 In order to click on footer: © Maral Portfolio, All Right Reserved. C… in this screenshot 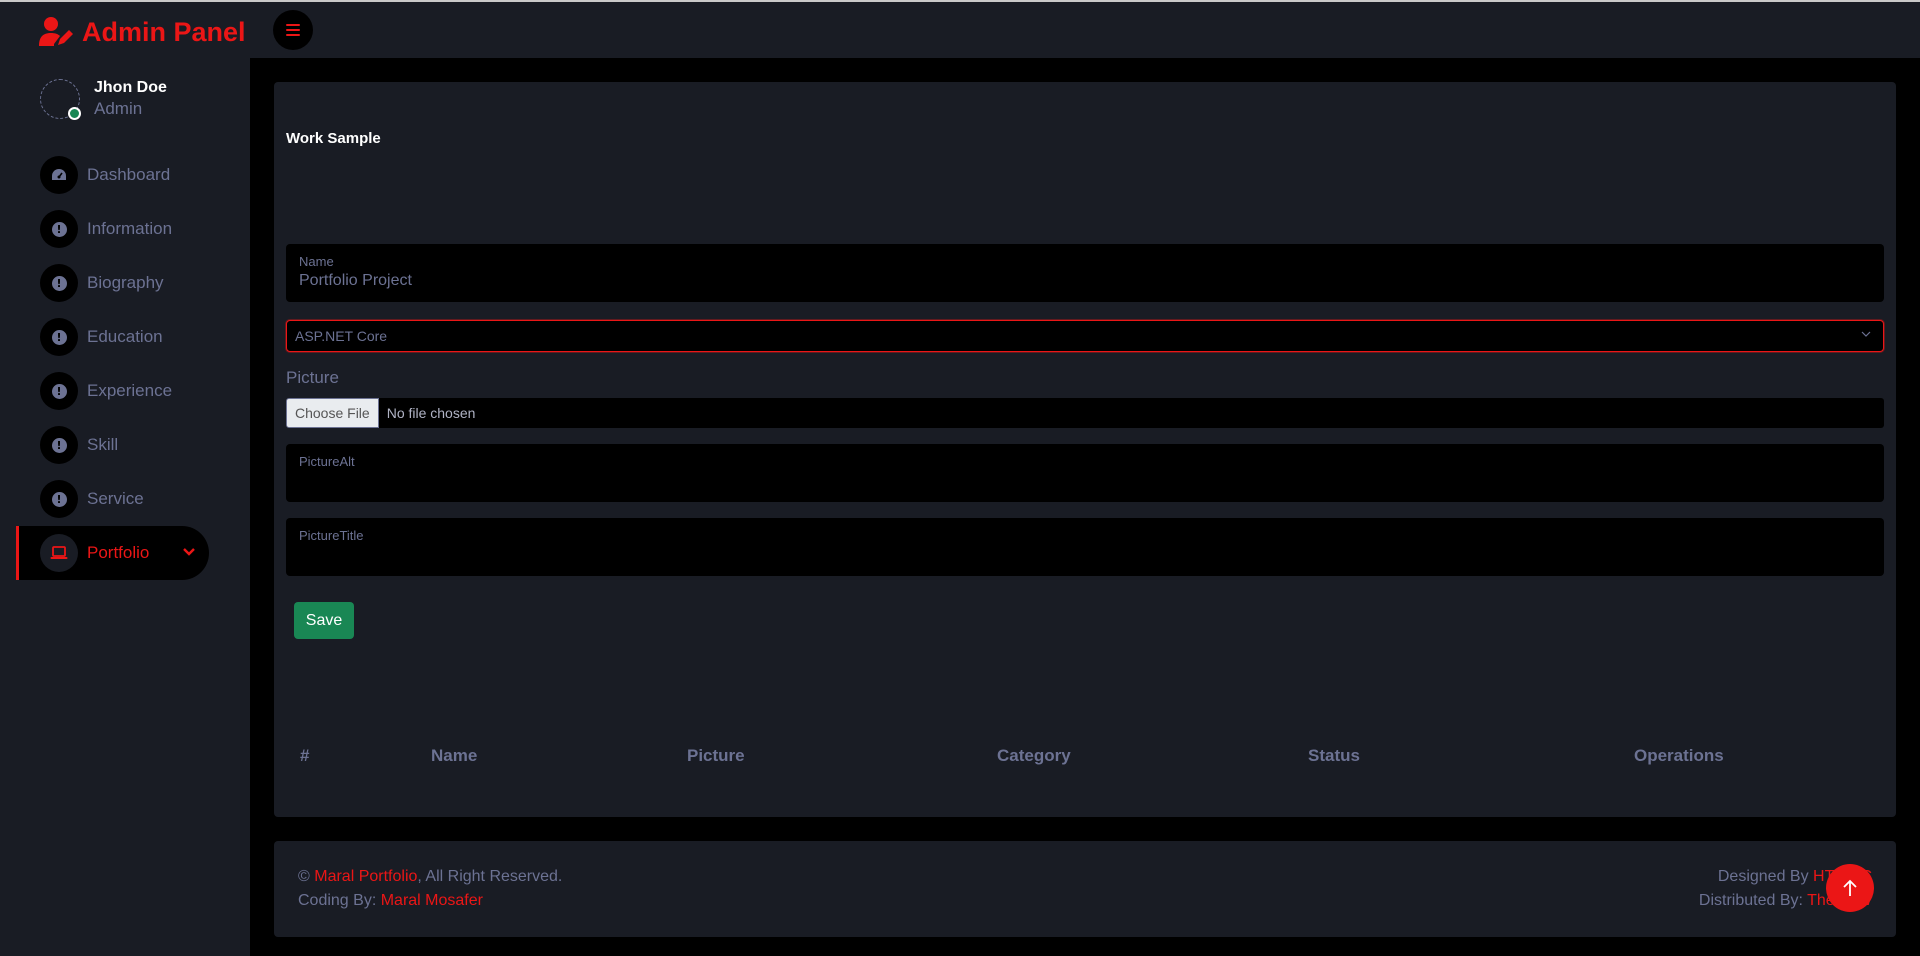, I will do `click(1085, 889)`.